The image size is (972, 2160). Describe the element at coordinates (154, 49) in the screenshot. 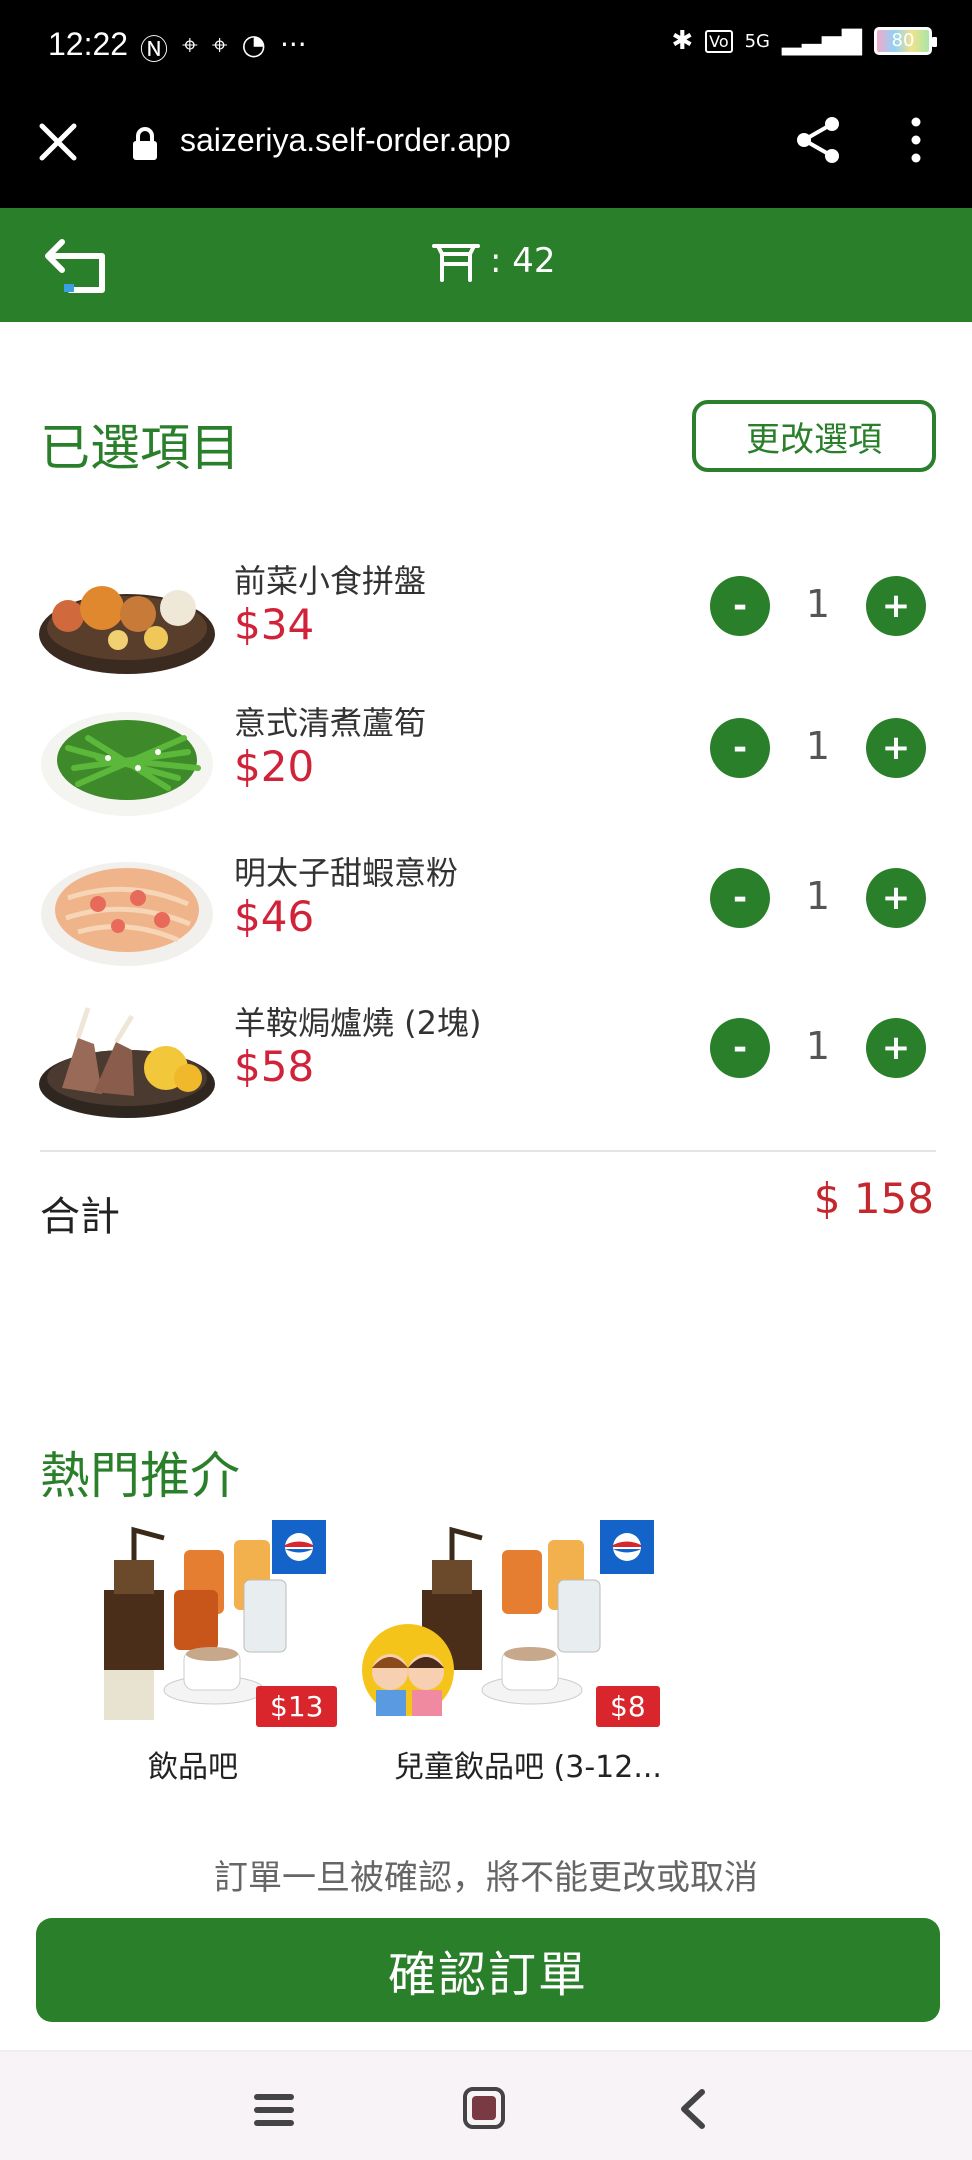

I see `nfc-icon: Ⓝ` at that location.